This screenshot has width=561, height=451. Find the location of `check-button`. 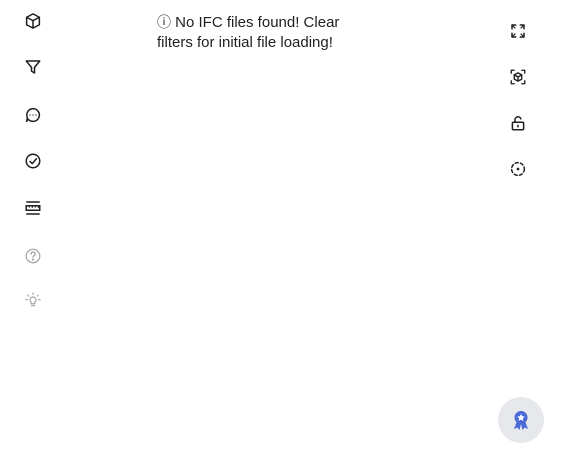

check-button is located at coordinates (33, 161).